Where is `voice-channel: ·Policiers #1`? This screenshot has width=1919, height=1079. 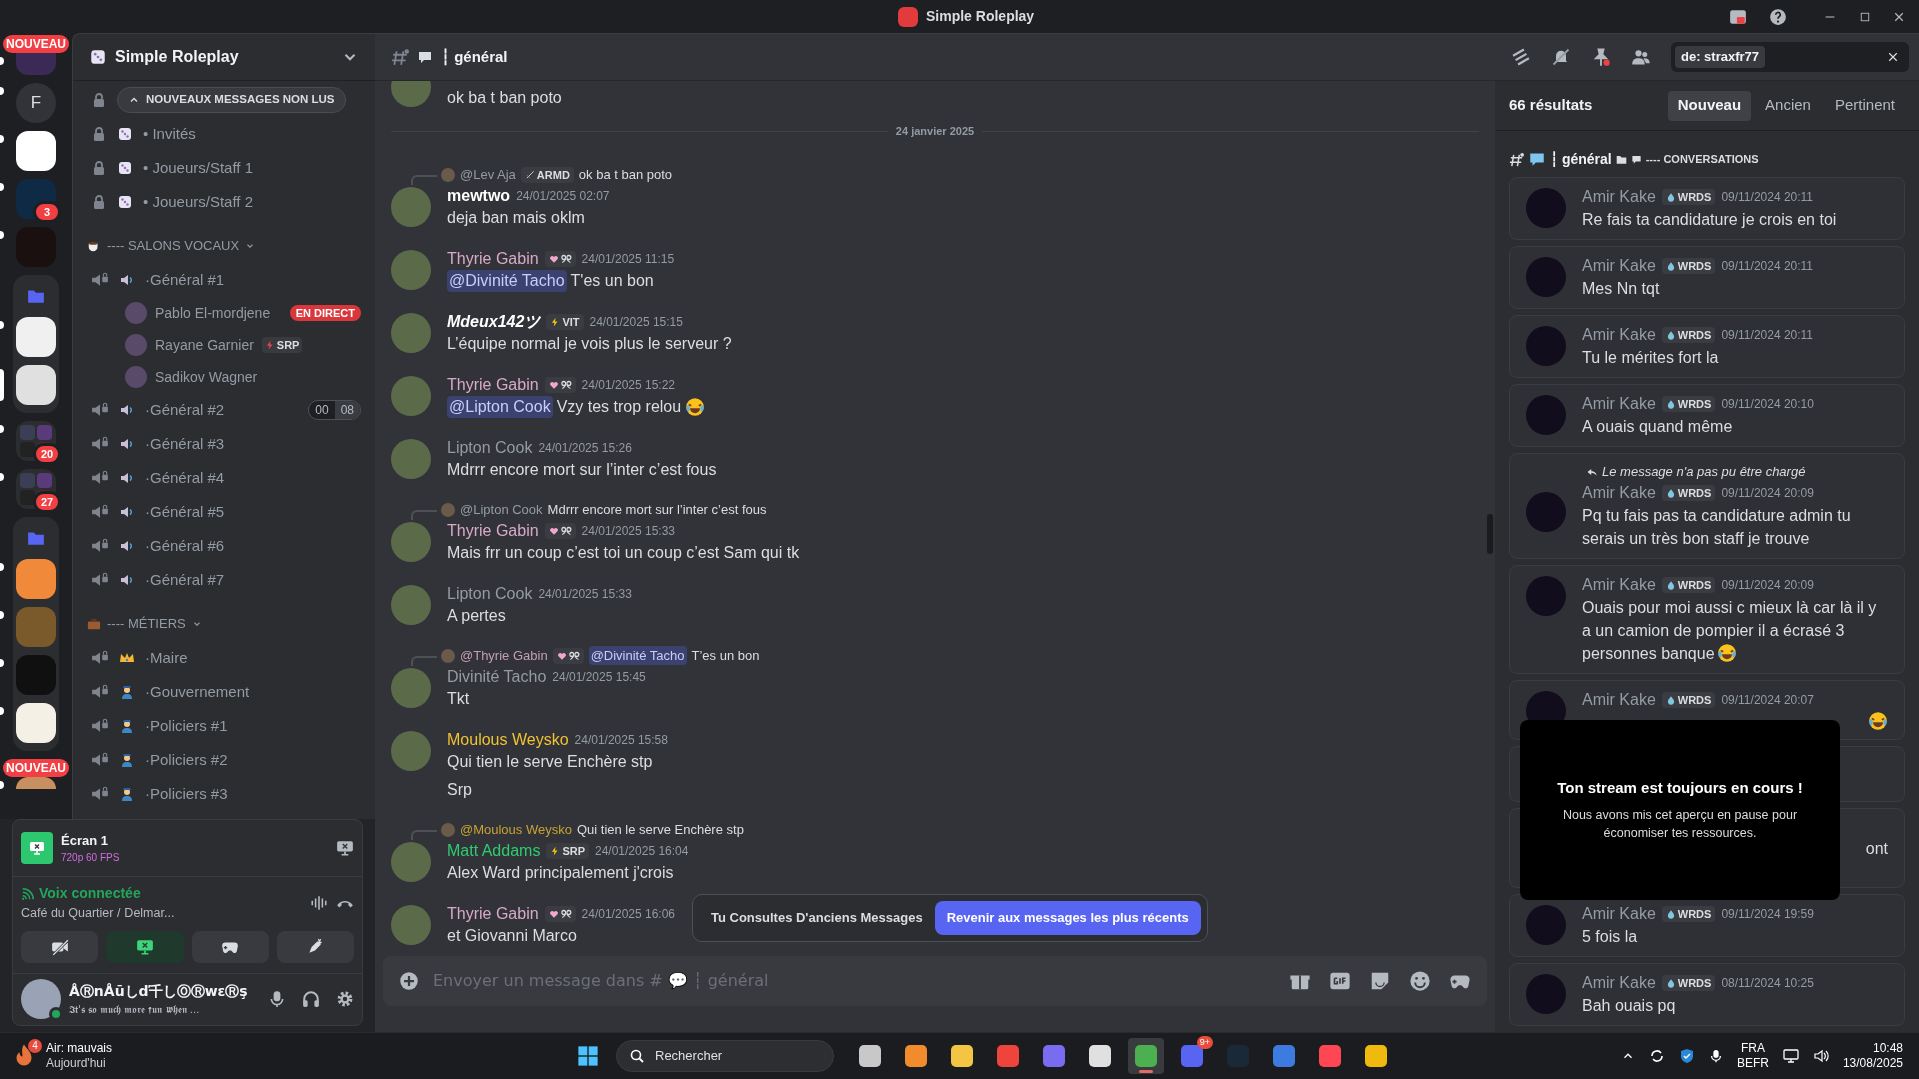
voice-channel: ·Policiers #1 is located at coordinates (224, 726).